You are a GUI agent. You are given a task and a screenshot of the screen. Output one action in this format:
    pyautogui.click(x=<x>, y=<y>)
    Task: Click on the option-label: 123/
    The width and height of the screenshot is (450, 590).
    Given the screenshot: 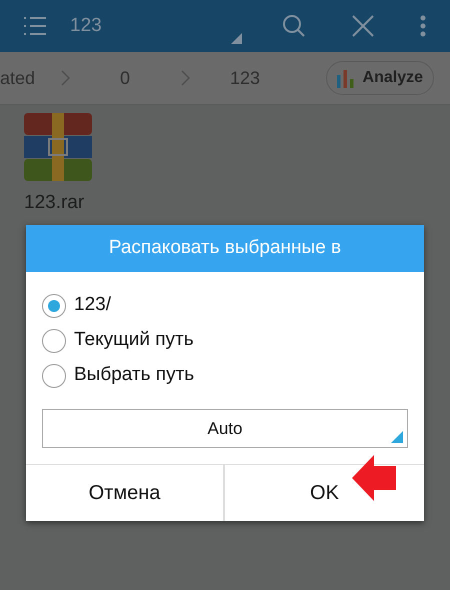 What is the action you would take?
    pyautogui.click(x=92, y=305)
    